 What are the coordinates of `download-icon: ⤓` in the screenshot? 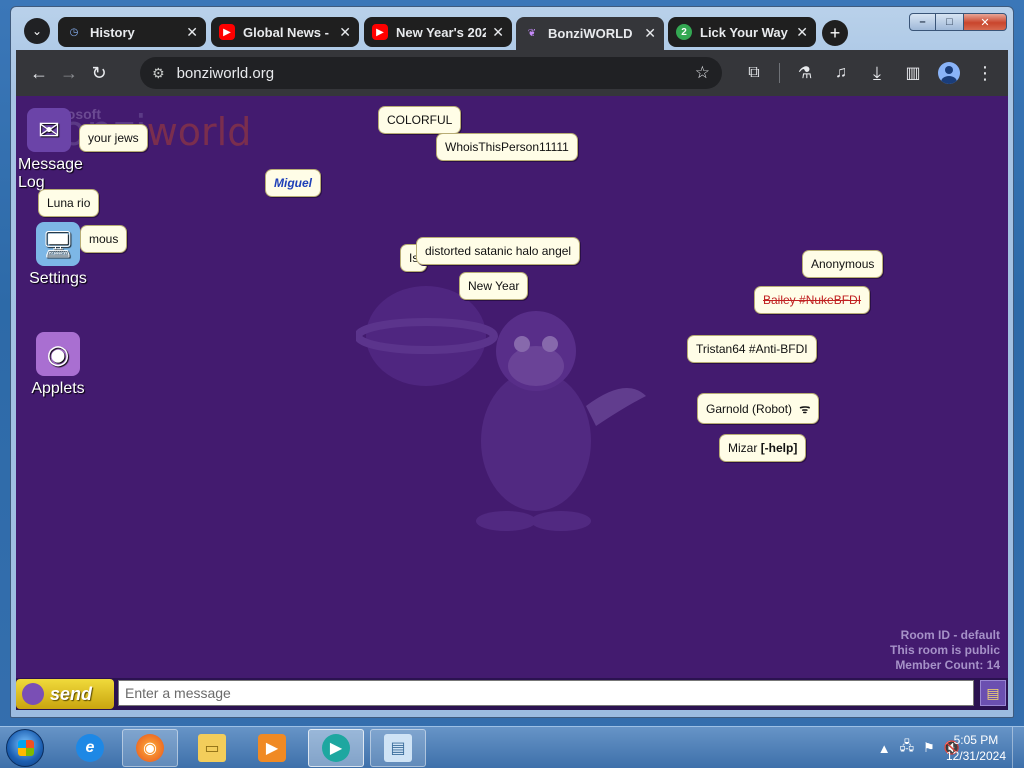 It's located at (877, 72).